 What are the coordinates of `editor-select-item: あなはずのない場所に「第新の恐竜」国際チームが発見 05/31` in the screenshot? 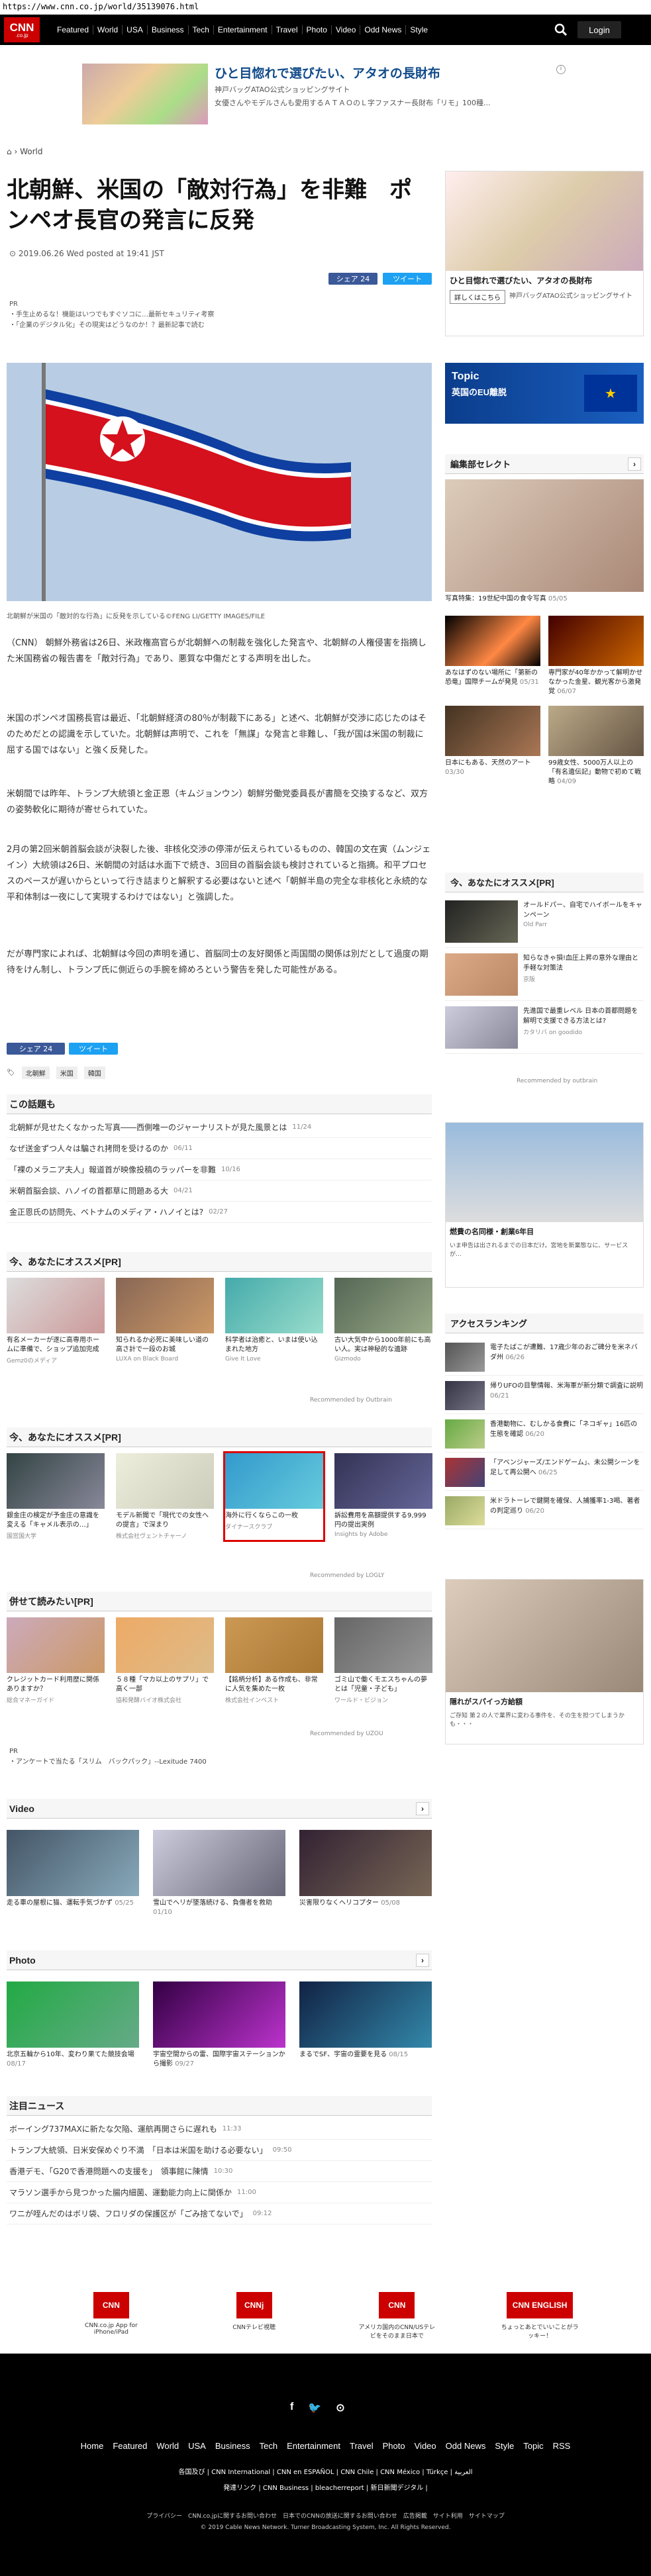 It's located at (493, 656).